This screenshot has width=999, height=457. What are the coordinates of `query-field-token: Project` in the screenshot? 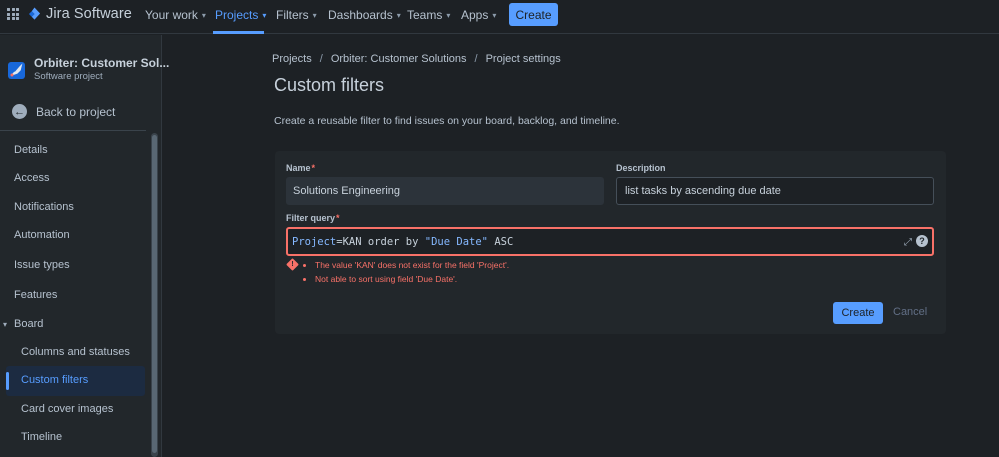 It's located at (314, 241).